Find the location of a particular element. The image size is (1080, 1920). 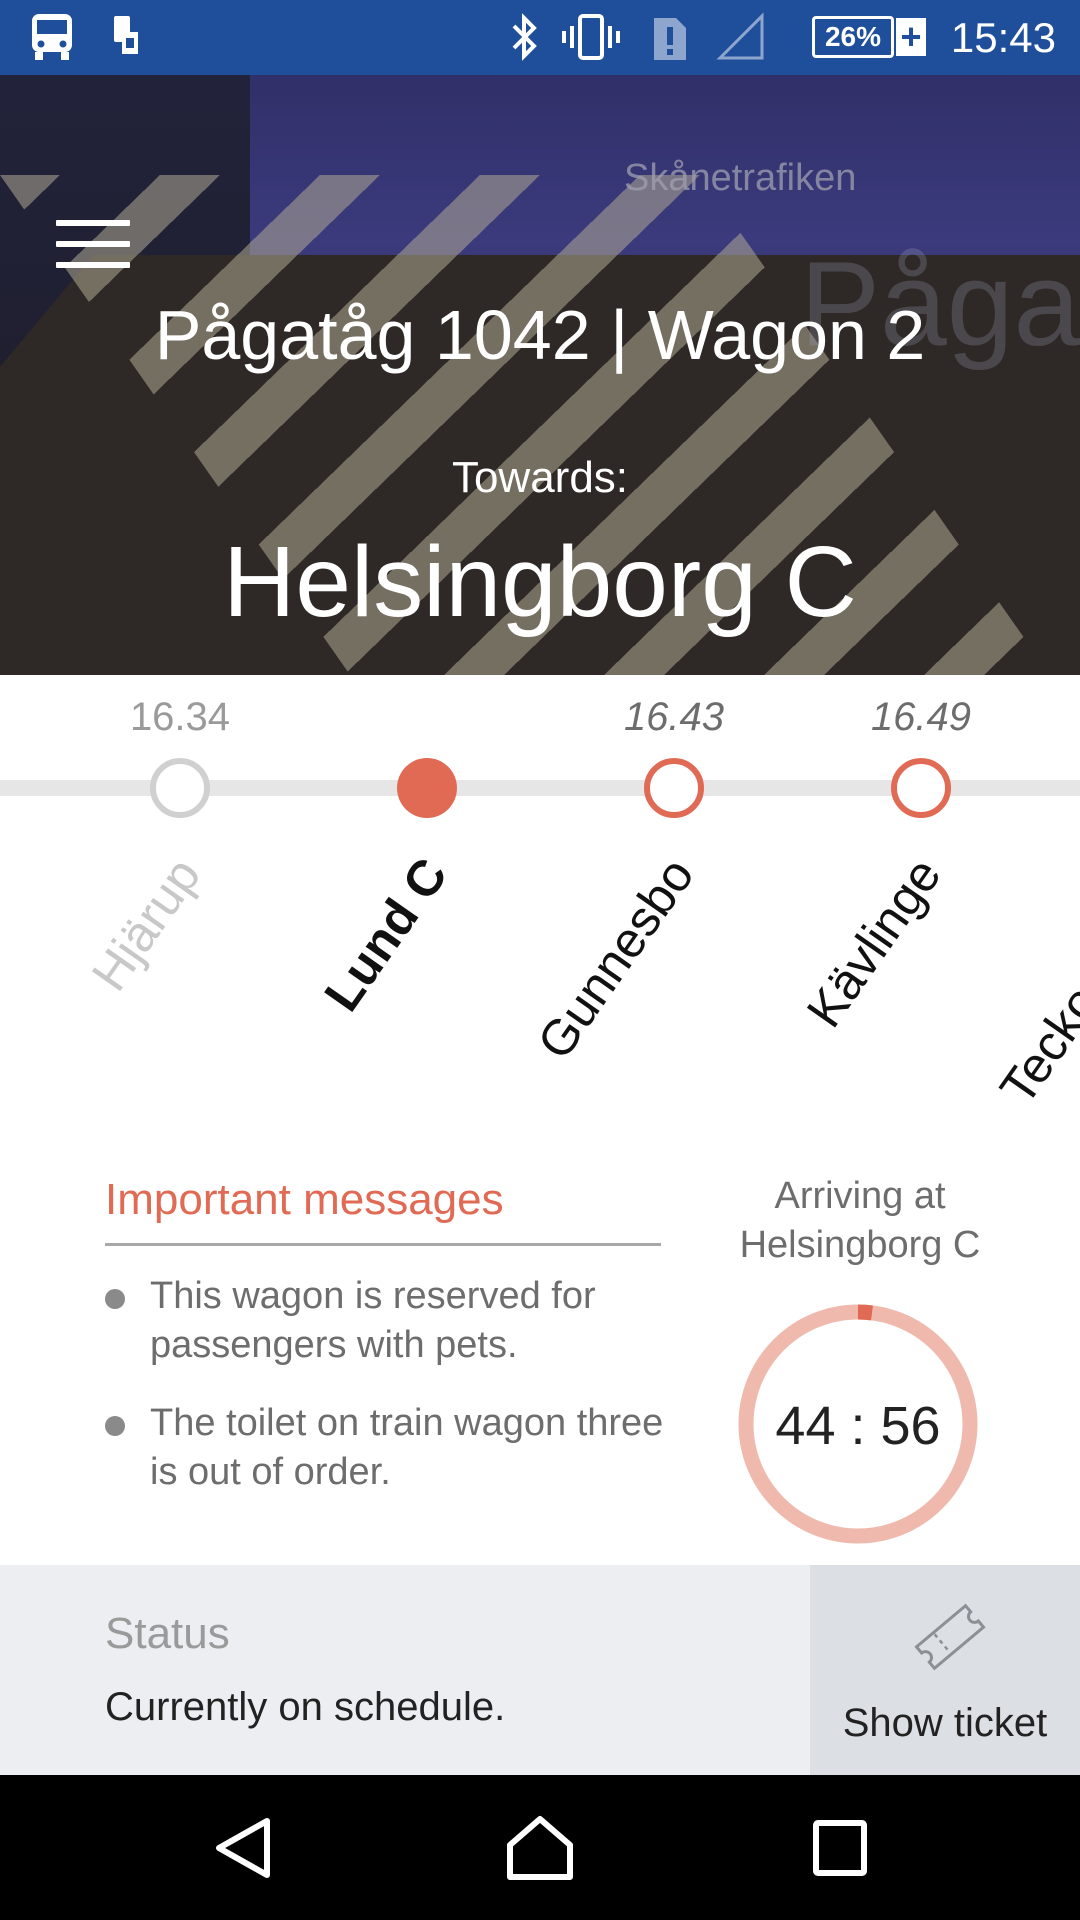

vibrate-icon is located at coordinates (591, 37).